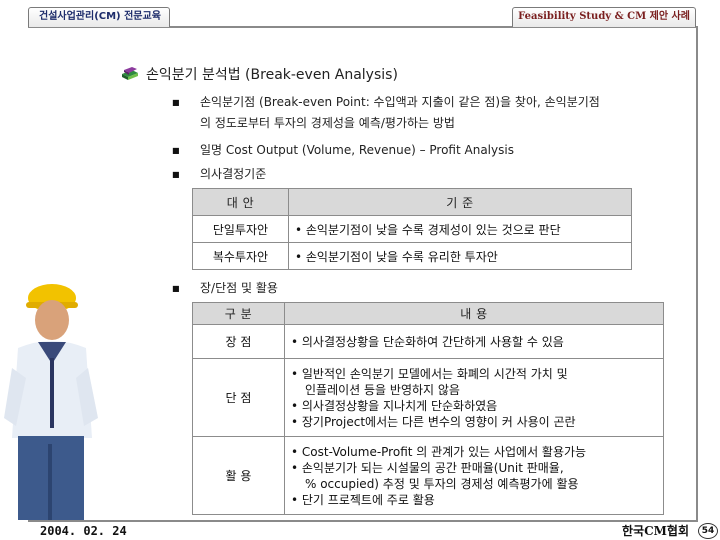 This screenshot has width=720, height=540. I want to click on header-section-tab: Feasibility Study & CM 제안 사례, so click(604, 17).